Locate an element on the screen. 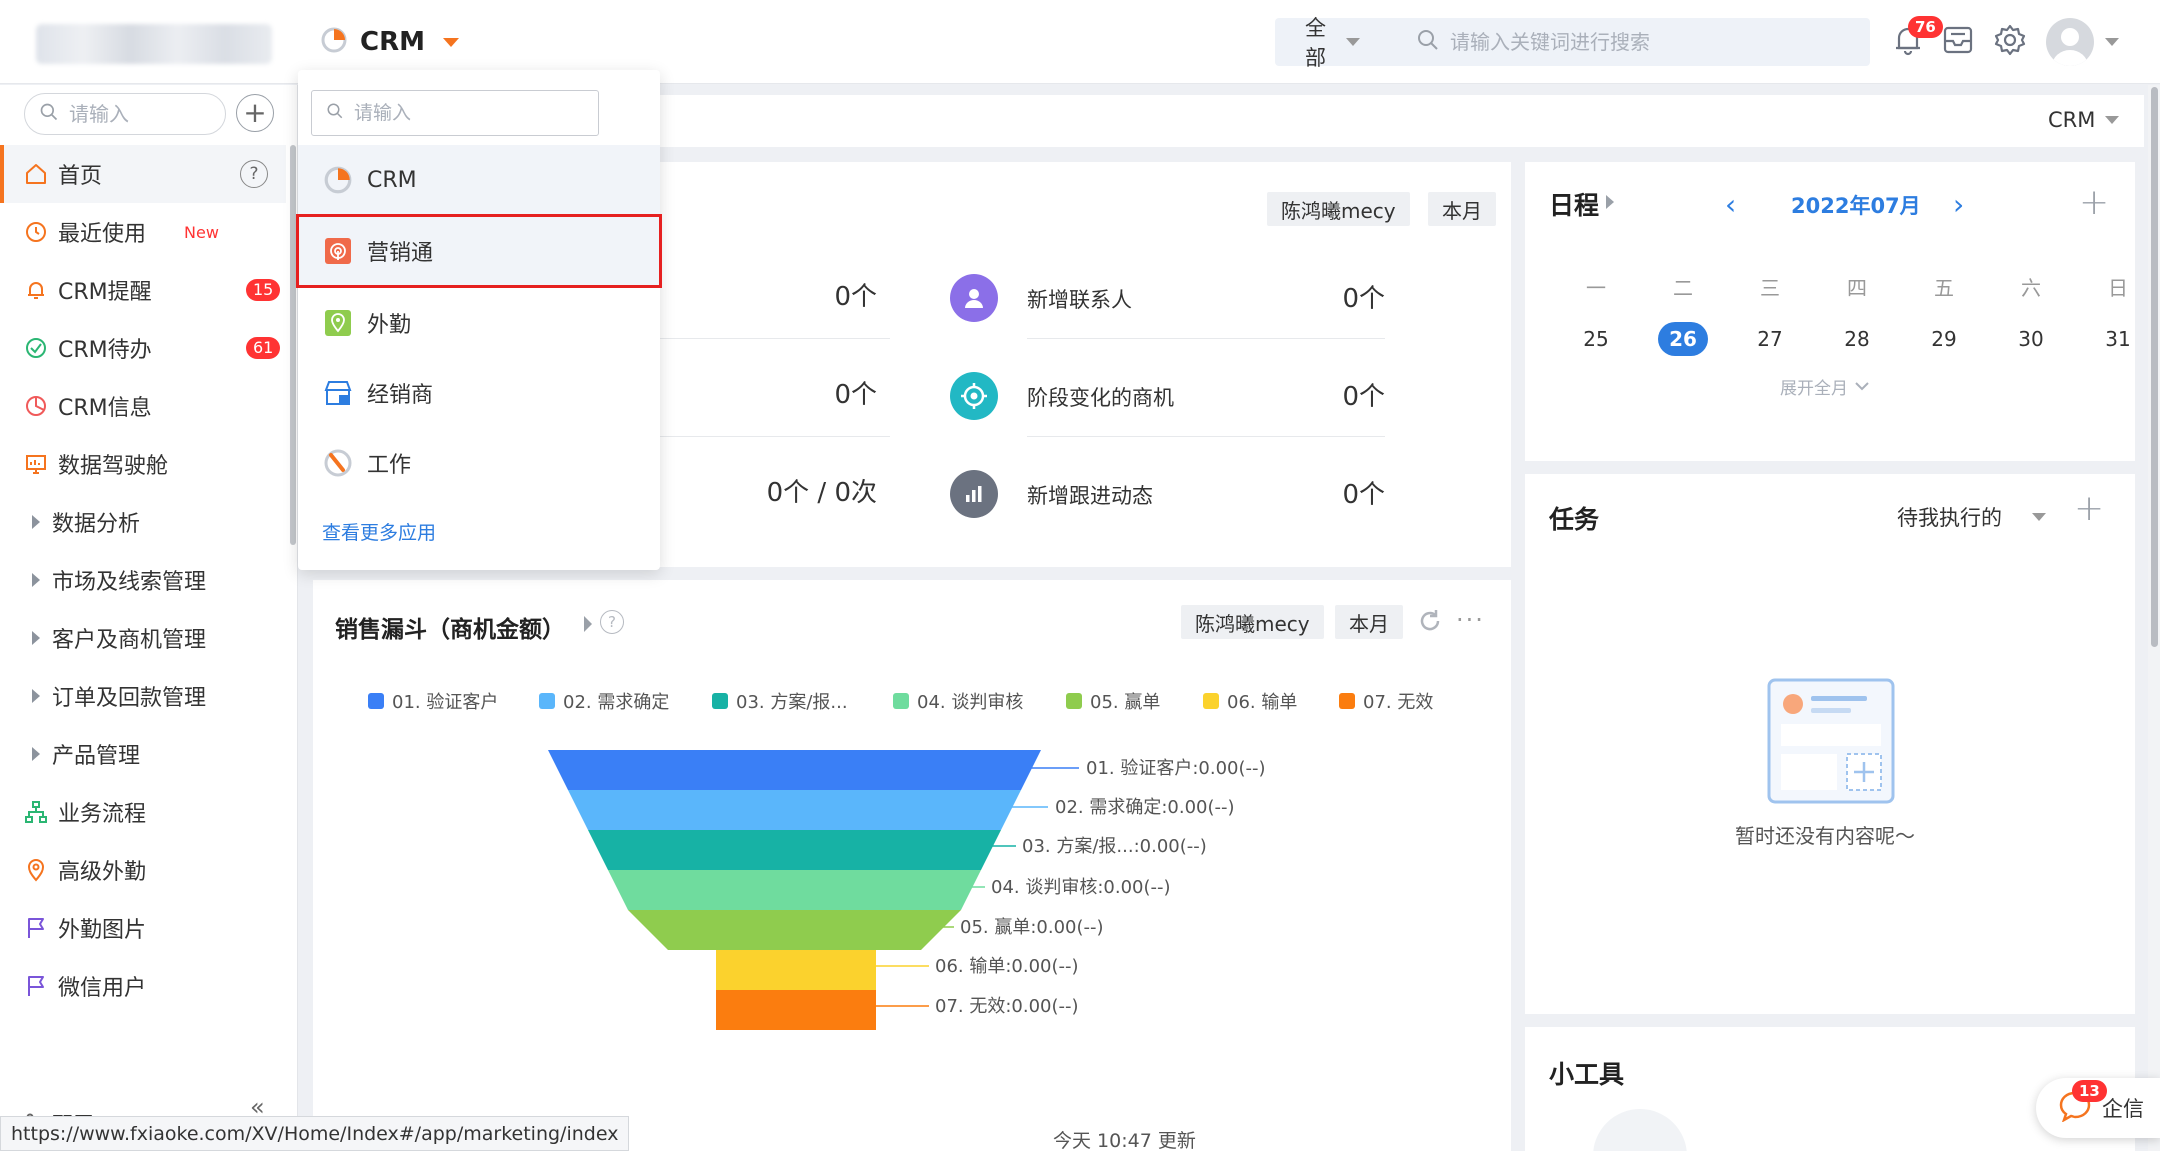  sidebar-item-field-photos: 外勤图片 is located at coordinates (143, 928).